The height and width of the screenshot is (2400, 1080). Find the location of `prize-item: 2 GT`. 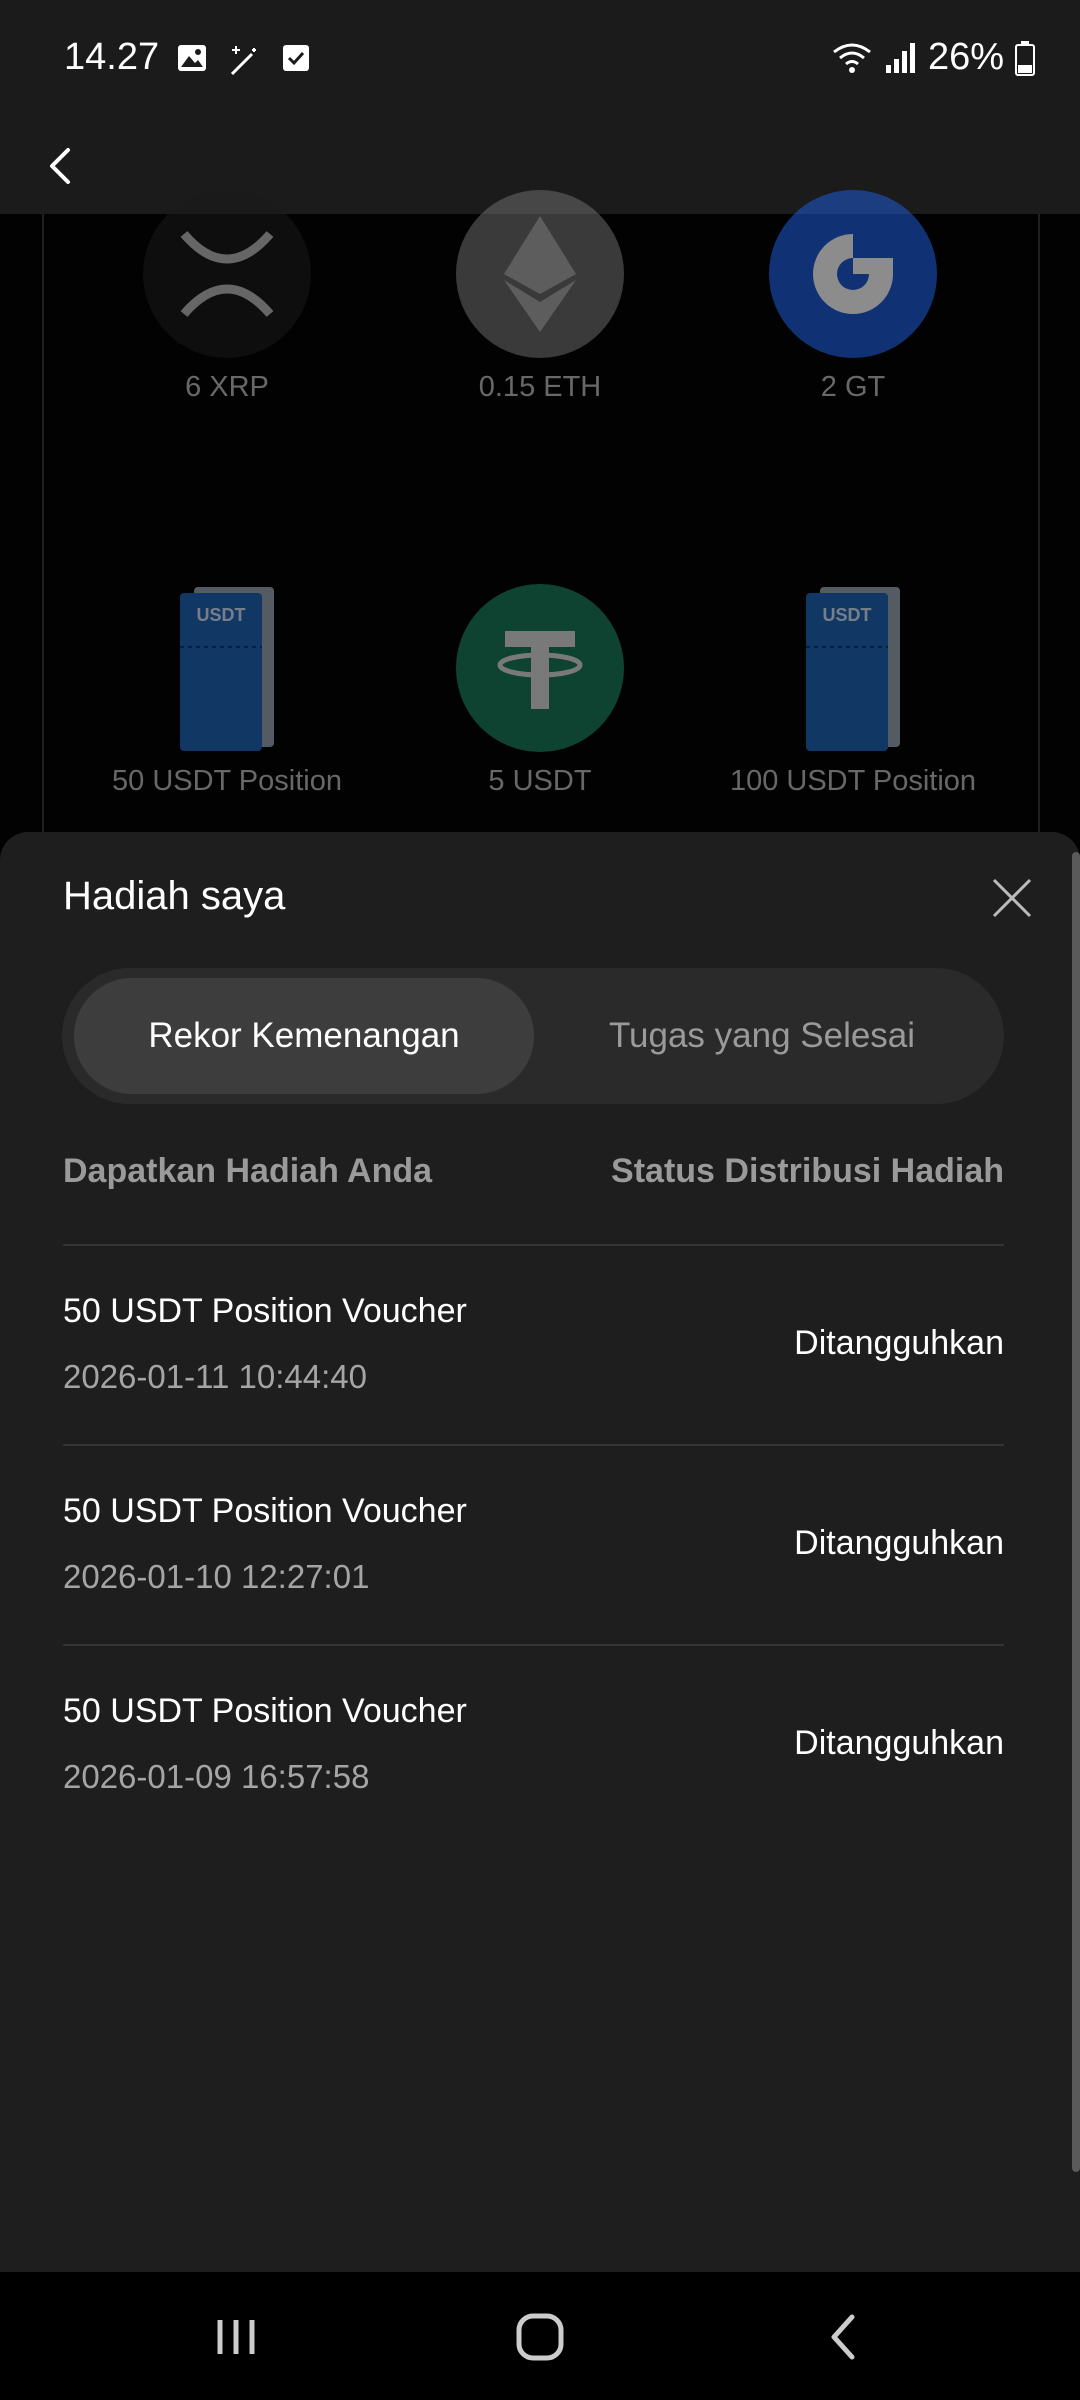

prize-item: 2 GT is located at coordinates (853, 298).